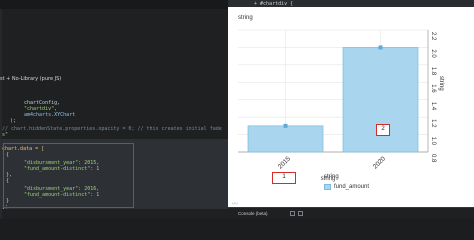 The image size is (474, 240). I want to click on y-tick-label: 1.2, so click(433, 123).